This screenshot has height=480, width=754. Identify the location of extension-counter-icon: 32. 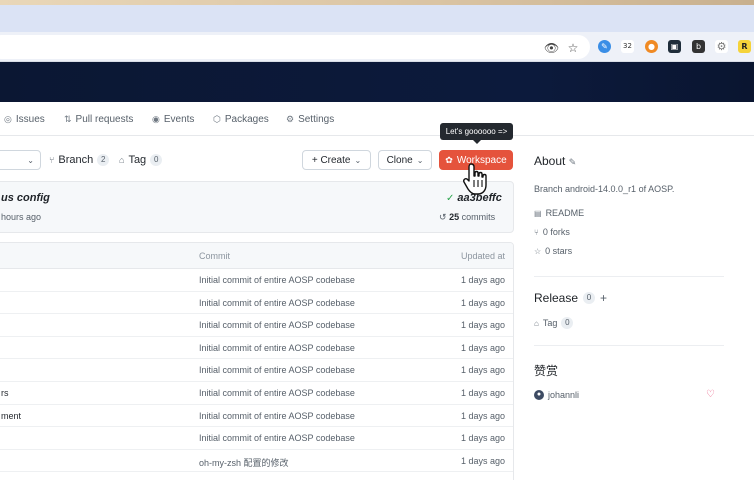
(627, 46).